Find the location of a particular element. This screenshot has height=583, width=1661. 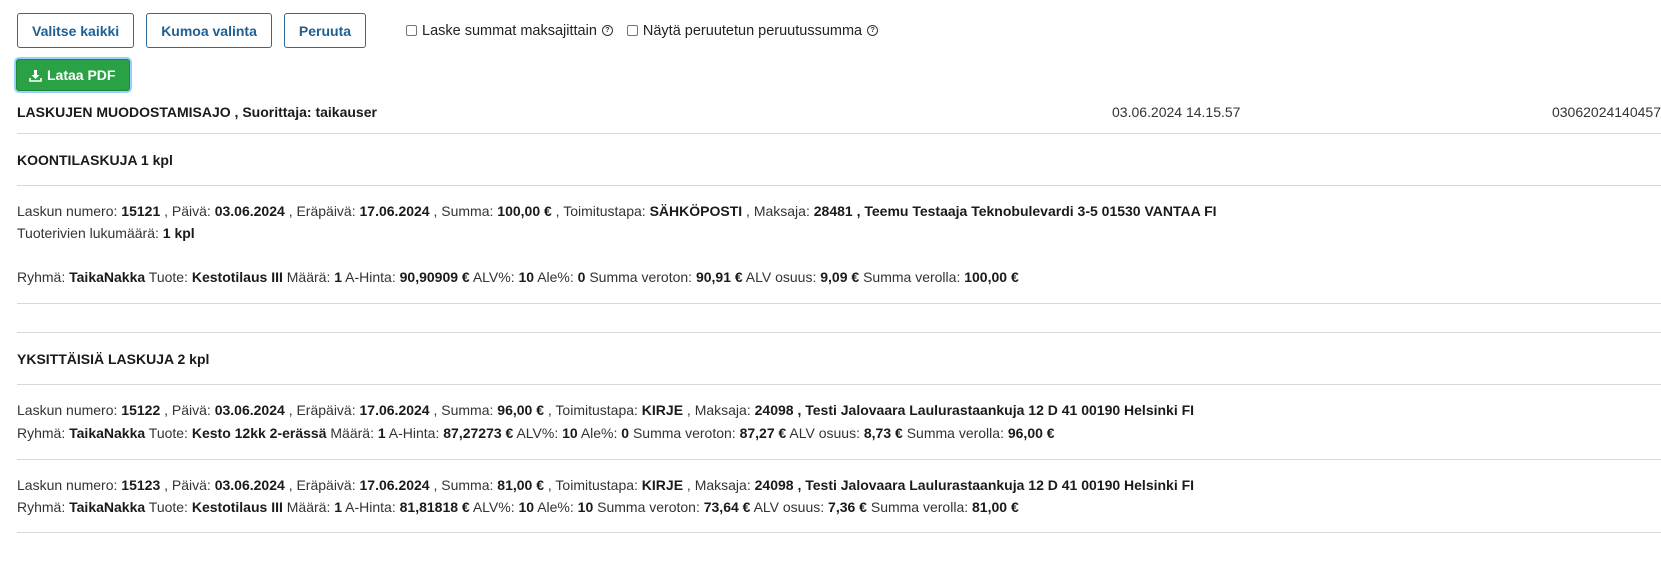

individual-invoices-title: YKSITTÄISIÄ LASKUJA 2 kpl is located at coordinates (113, 359).